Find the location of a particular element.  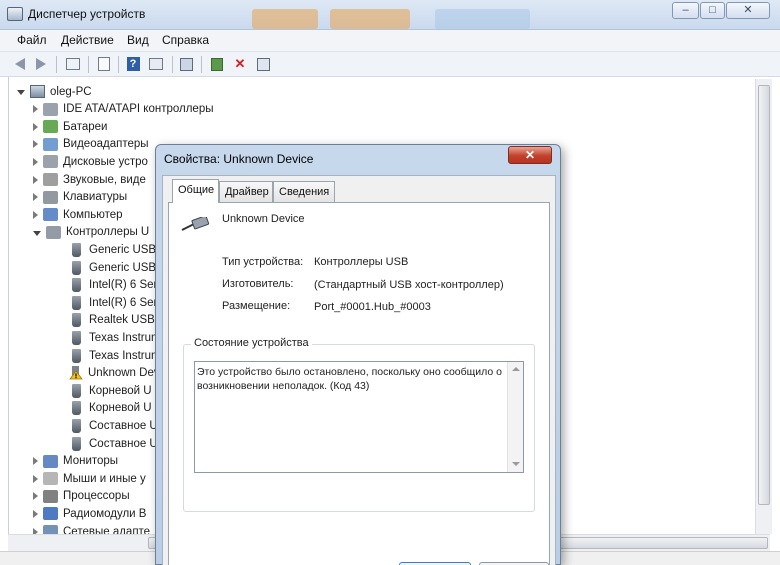

tree-category-label: Мыши и иные у is located at coordinates (104, 478).